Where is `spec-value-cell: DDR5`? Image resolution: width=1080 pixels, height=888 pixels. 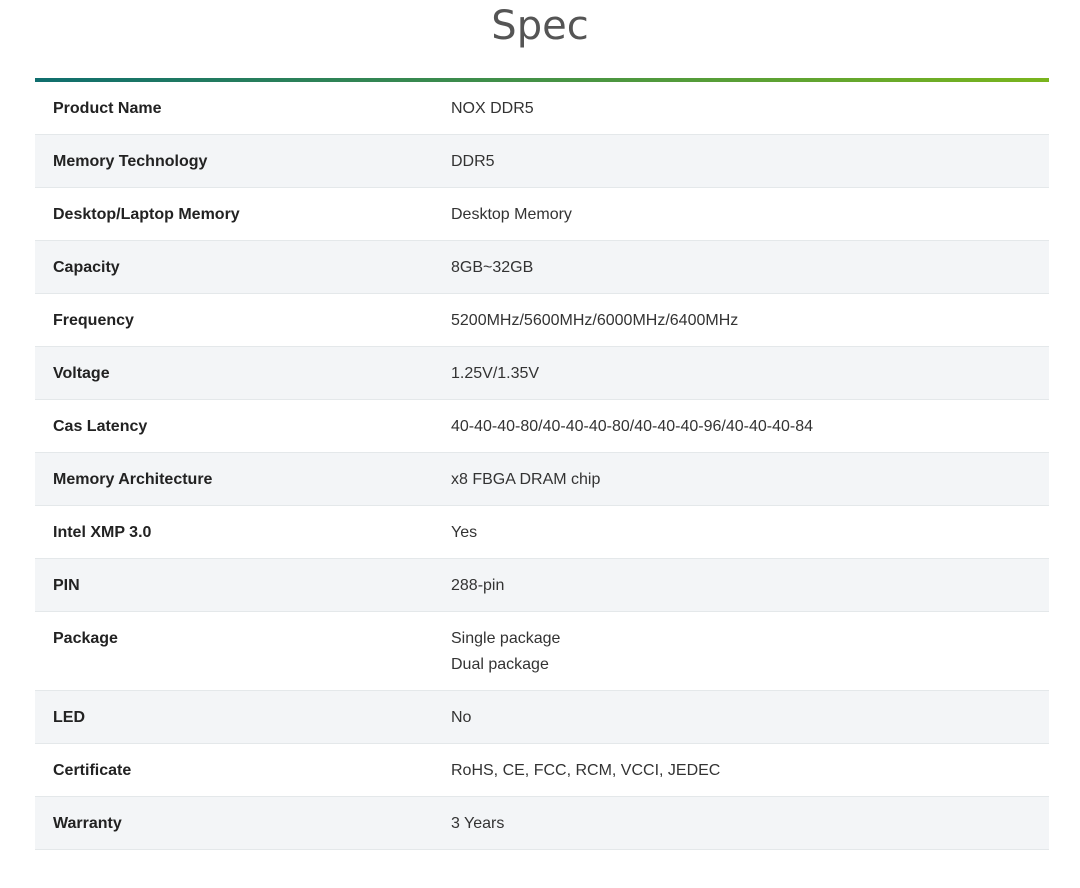 spec-value-cell: DDR5 is located at coordinates (750, 161).